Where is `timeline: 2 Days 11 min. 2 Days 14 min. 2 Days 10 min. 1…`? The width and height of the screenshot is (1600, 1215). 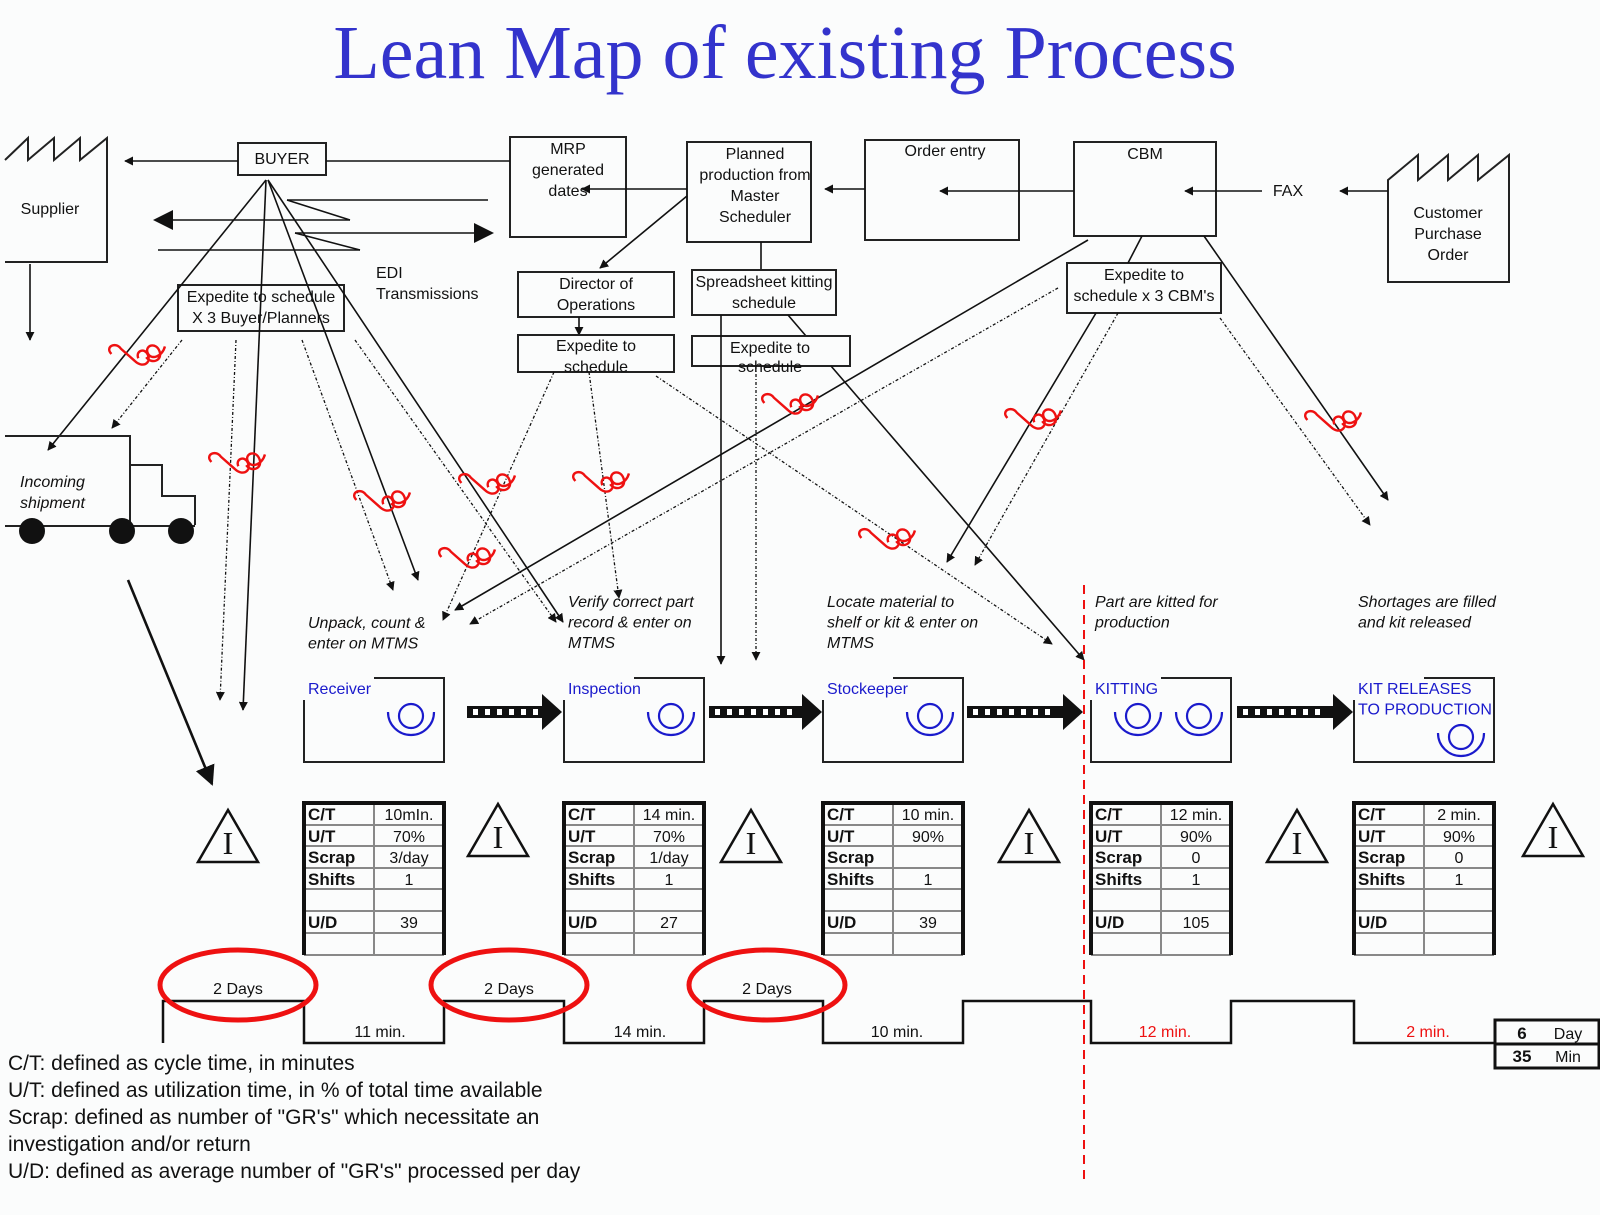 timeline: 2 Days 11 min. 2 Days 14 min. 2 Days 10 min. 1… is located at coordinates (826, 996).